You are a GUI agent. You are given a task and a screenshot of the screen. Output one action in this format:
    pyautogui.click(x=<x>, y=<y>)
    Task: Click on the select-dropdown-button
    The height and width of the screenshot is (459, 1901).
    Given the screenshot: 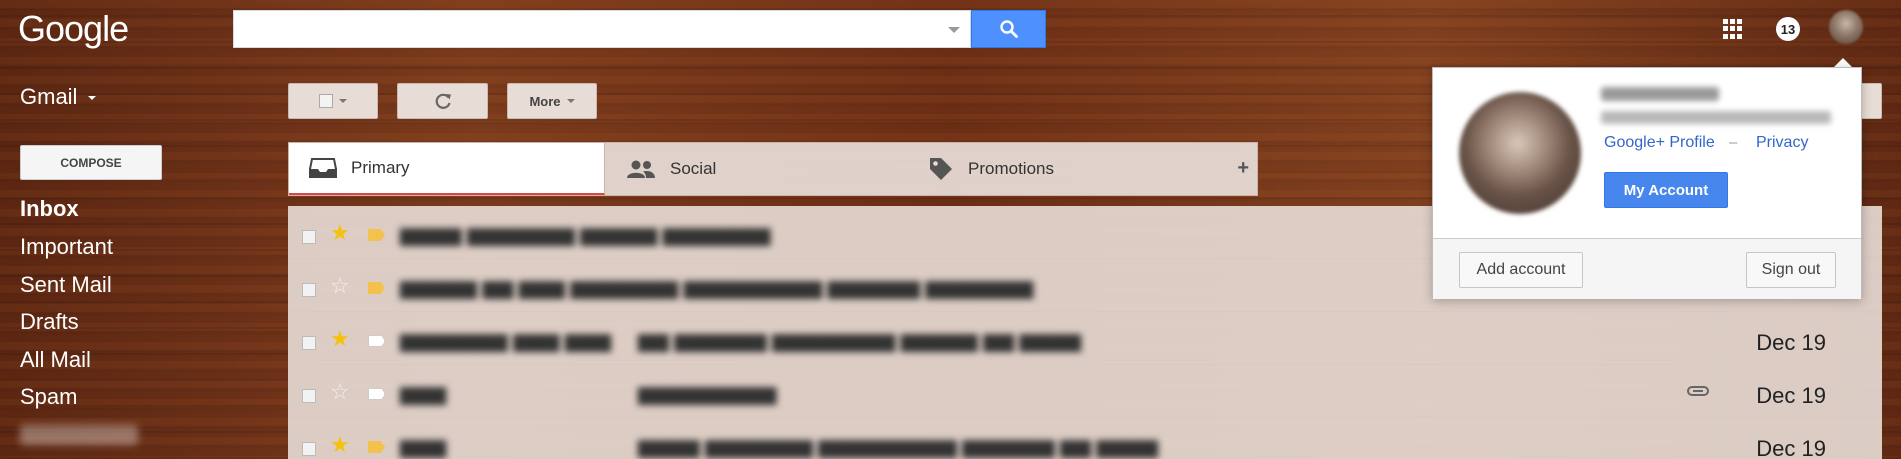 What is the action you would take?
    pyautogui.click(x=333, y=101)
    